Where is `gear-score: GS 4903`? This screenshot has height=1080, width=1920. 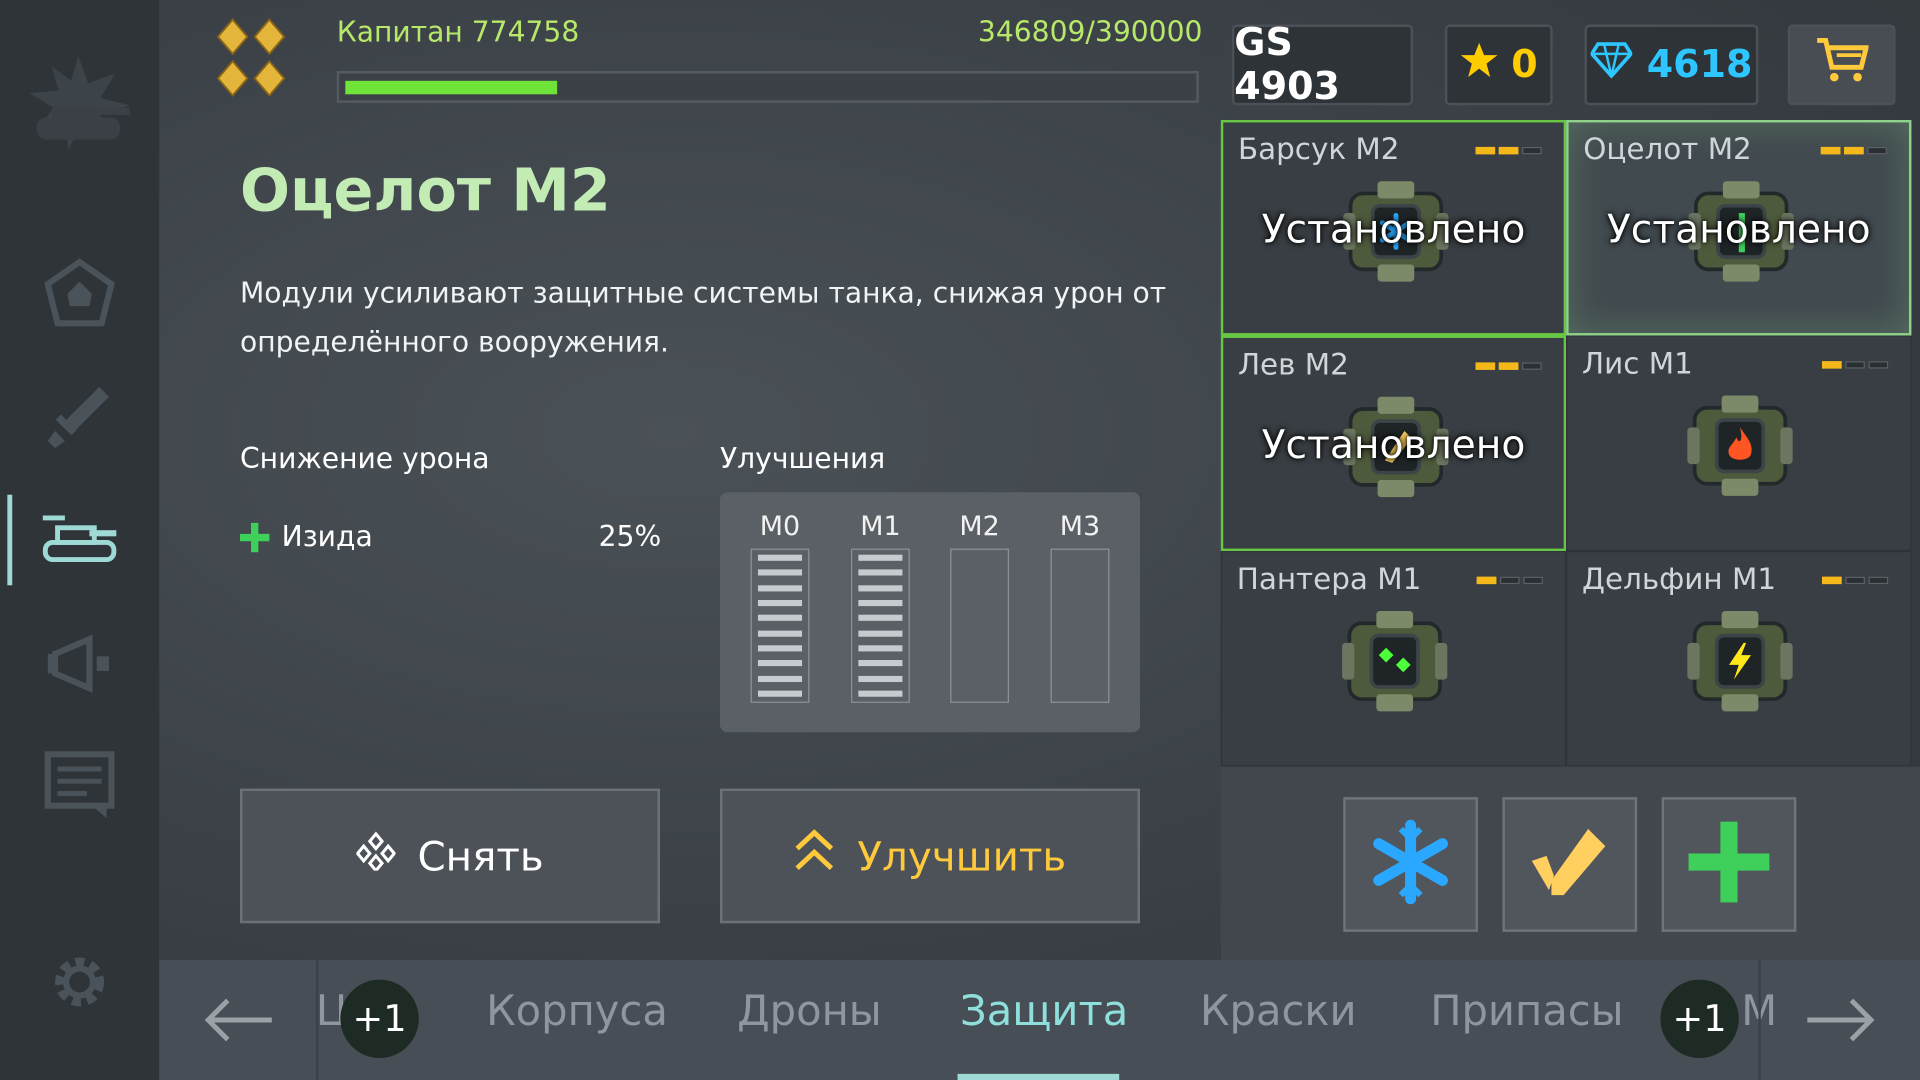
gear-score: GS 4903 is located at coordinates (1322, 65).